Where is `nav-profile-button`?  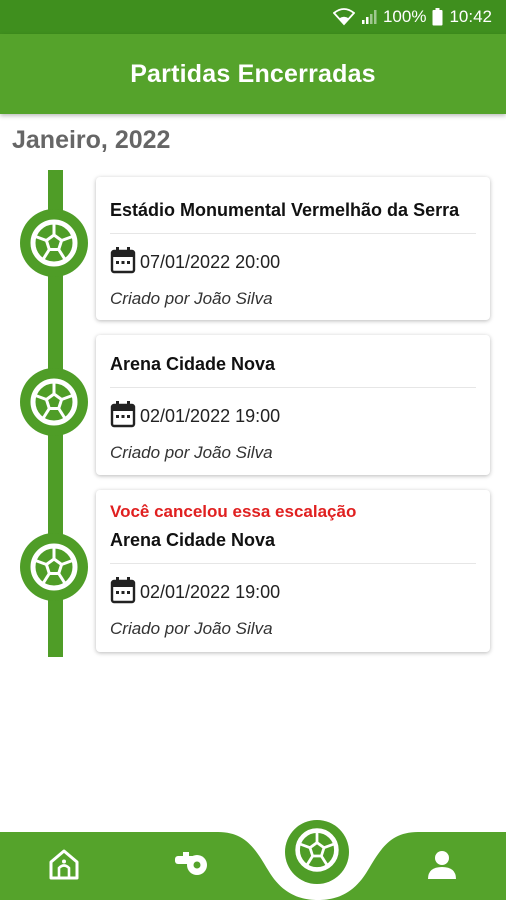 nav-profile-button is located at coordinates (442, 866).